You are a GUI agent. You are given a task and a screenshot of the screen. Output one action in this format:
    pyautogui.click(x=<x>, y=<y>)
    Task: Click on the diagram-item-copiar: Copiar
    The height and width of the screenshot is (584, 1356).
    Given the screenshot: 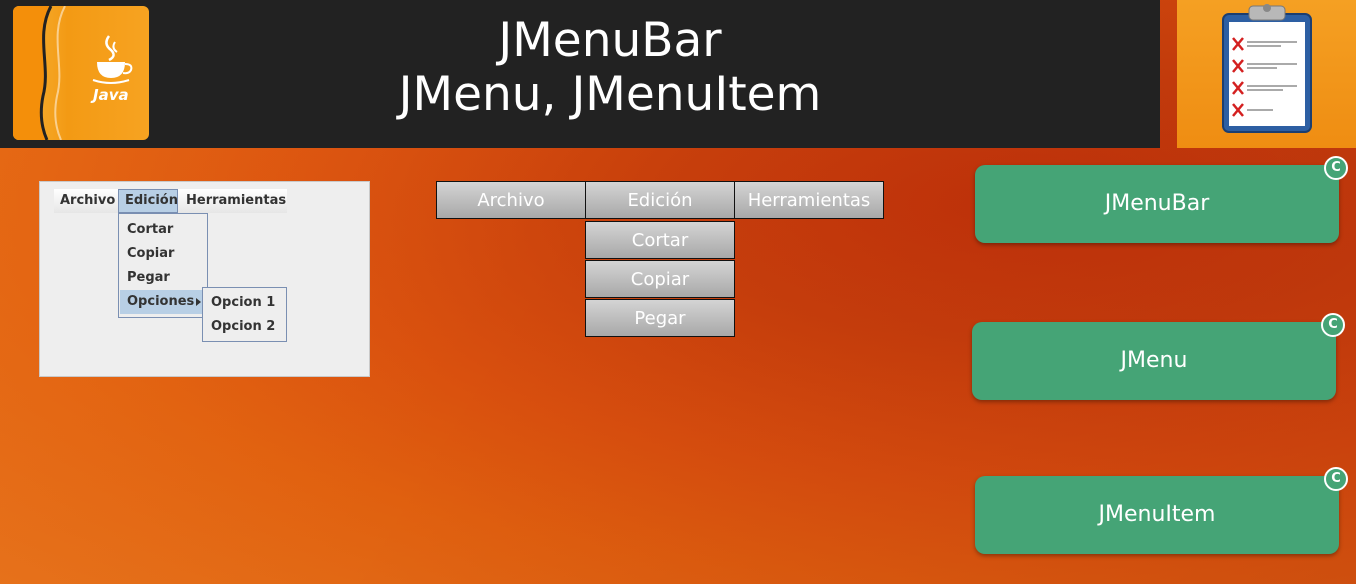 What is the action you would take?
    pyautogui.click(x=660, y=279)
    